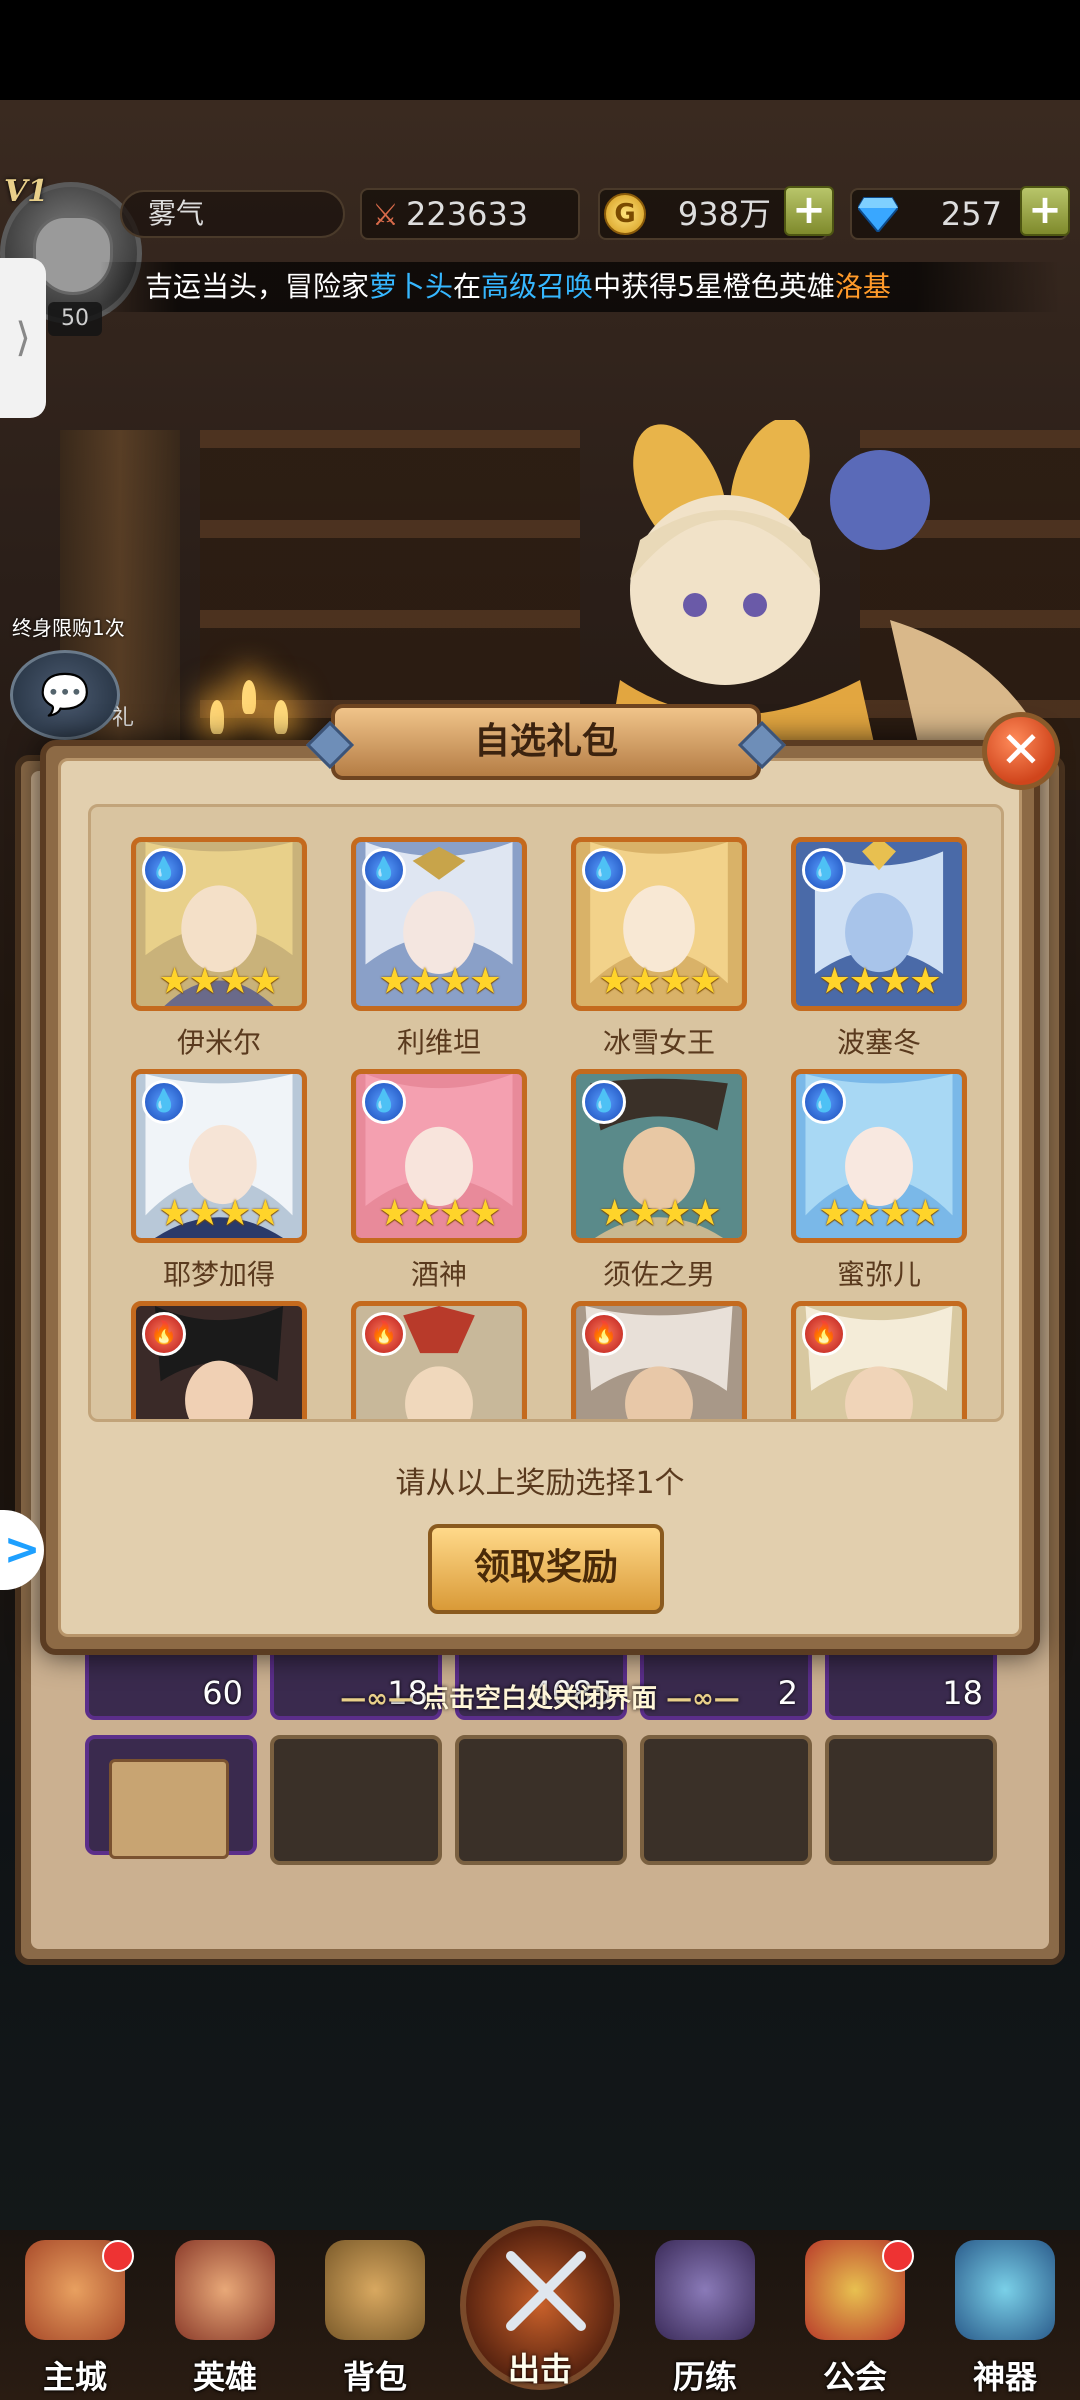 The height and width of the screenshot is (2400, 1080). I want to click on nav-heroes: 英雄, so click(225, 2320).